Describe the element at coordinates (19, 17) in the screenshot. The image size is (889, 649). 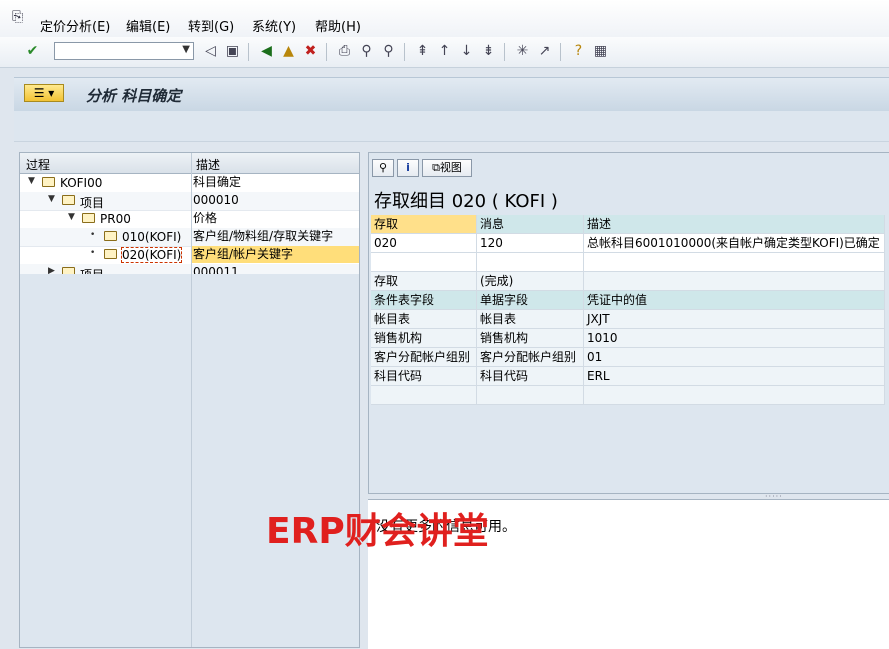
I see `menu-exit-icon: ⎘` at that location.